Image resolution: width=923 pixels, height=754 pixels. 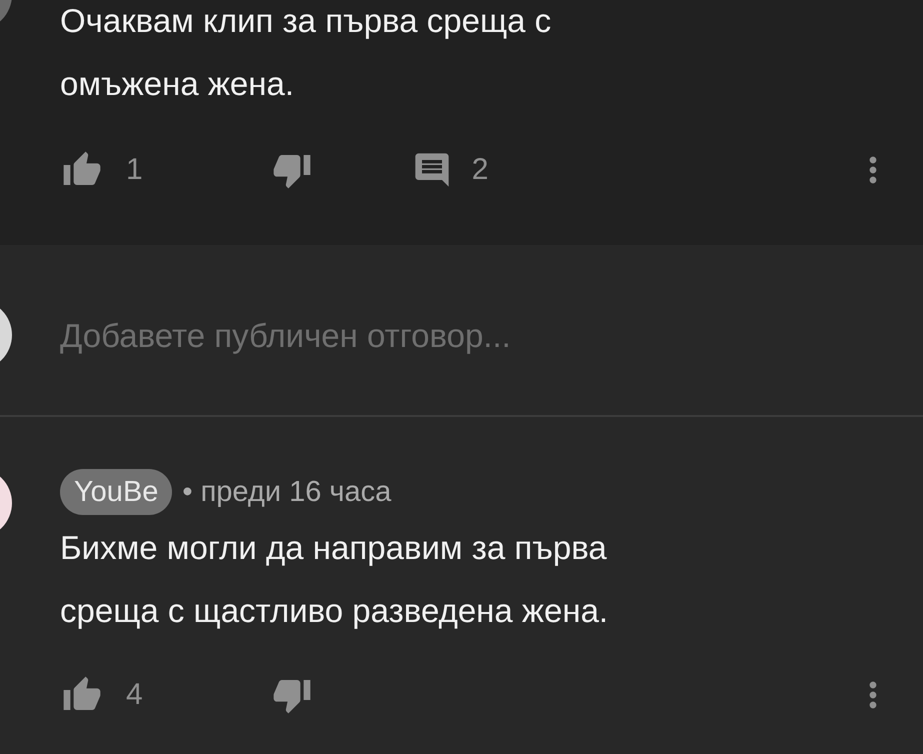 What do you see at coordinates (306, 52) in the screenshot?
I see `comment-text: Очаквам клип за първа среща с омъжена жена.` at bounding box center [306, 52].